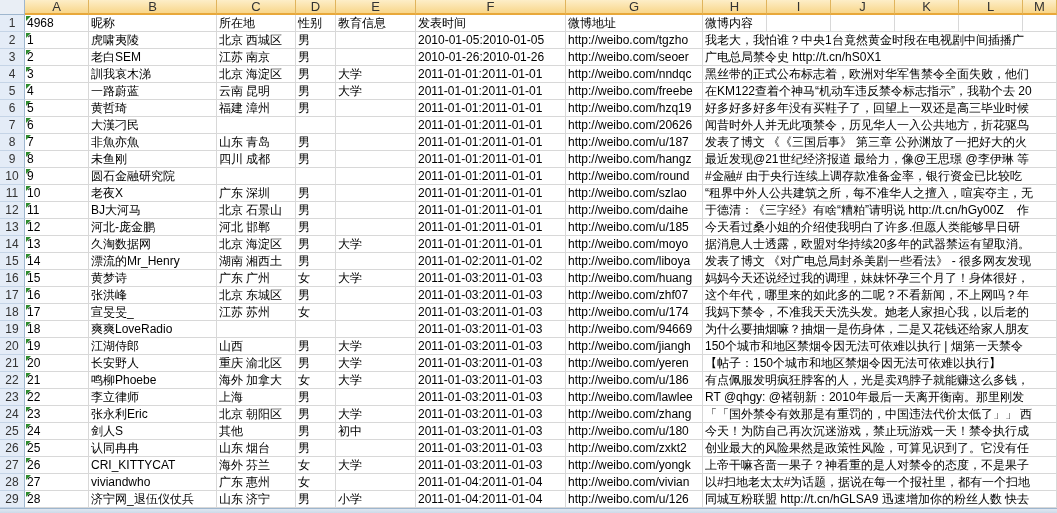 The height and width of the screenshot is (513, 1057). I want to click on row-header: 24, so click(12, 414).